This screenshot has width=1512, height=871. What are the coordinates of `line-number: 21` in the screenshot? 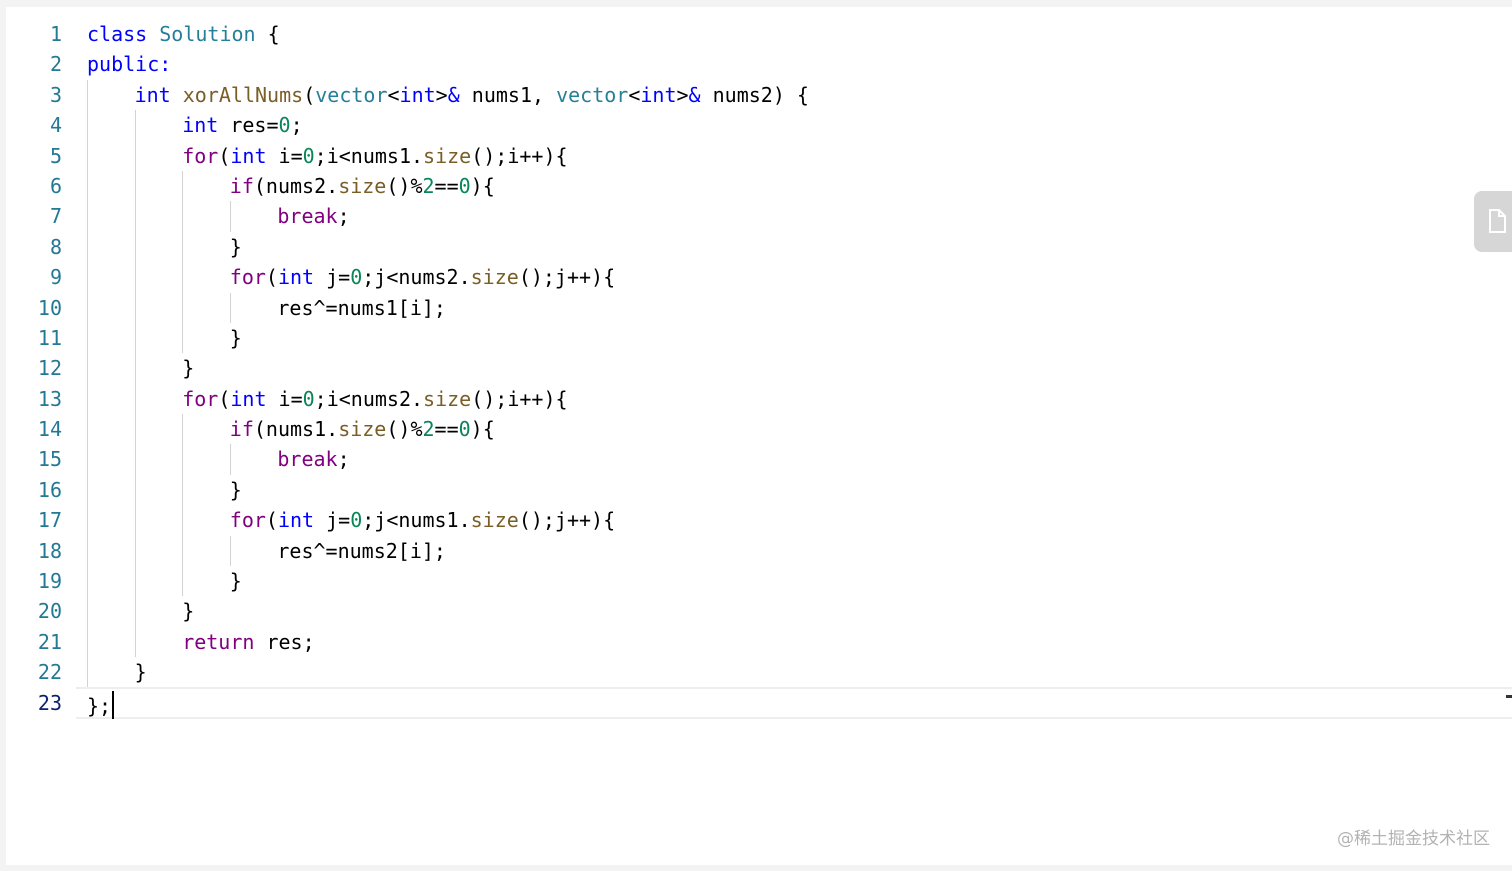 It's located at (49, 641).